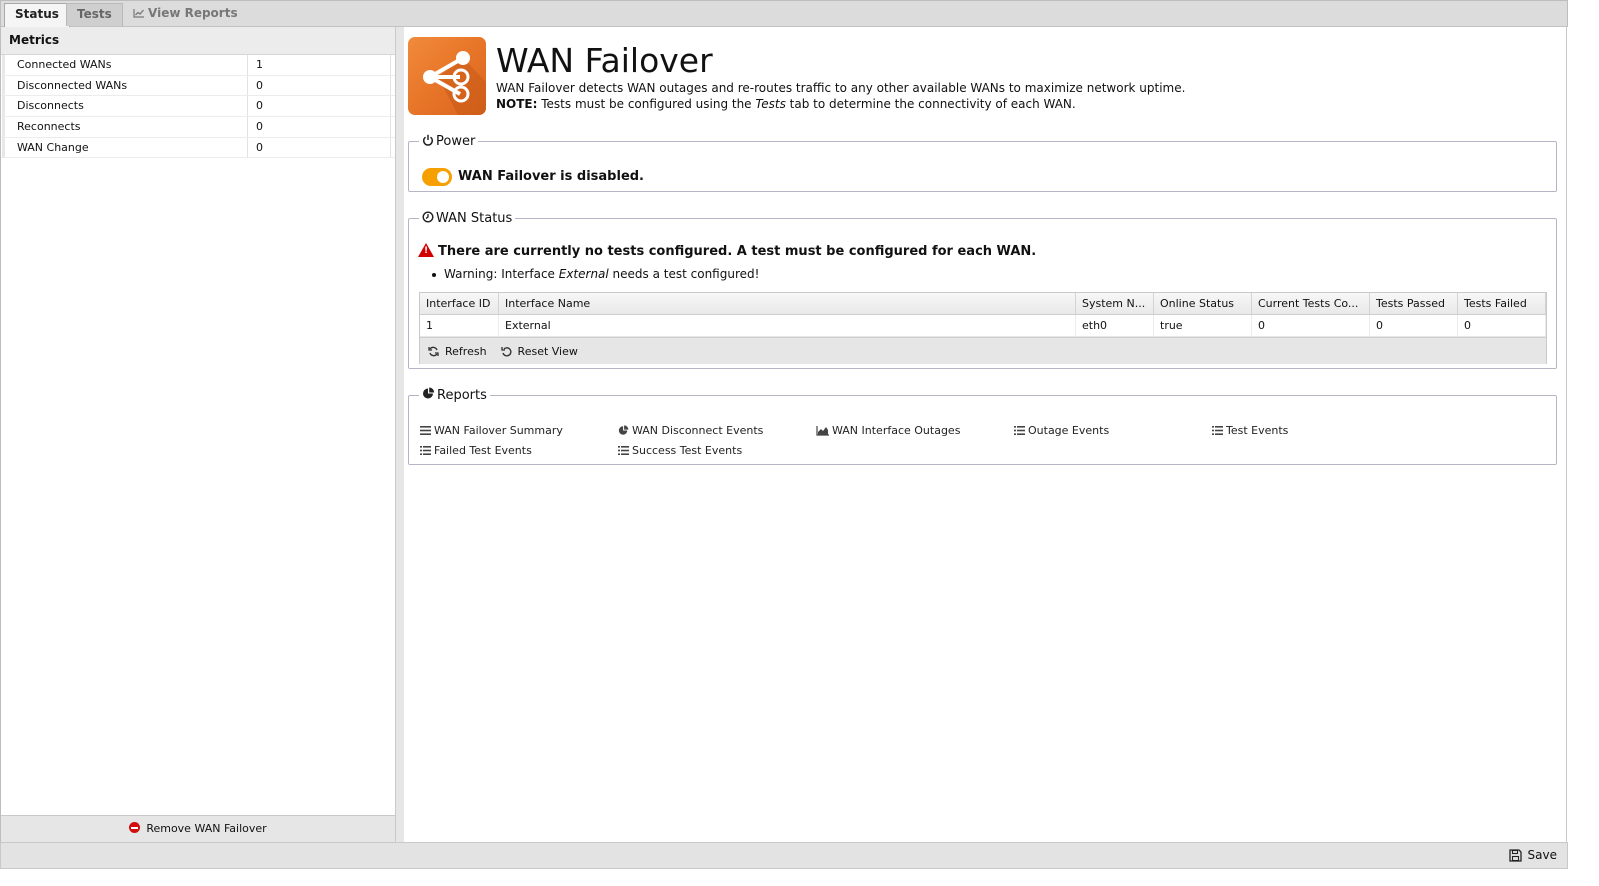 The width and height of the screenshot is (1599, 886). I want to click on note-tests-tab: Tests, so click(770, 104).